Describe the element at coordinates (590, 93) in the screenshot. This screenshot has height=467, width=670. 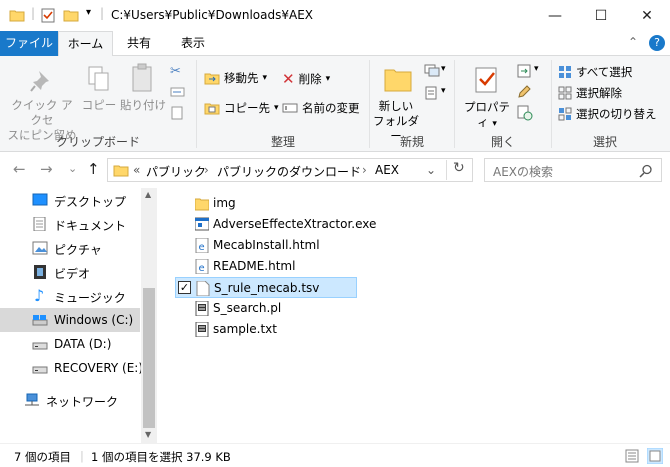
I see `select-none-button: 選択解除` at that location.